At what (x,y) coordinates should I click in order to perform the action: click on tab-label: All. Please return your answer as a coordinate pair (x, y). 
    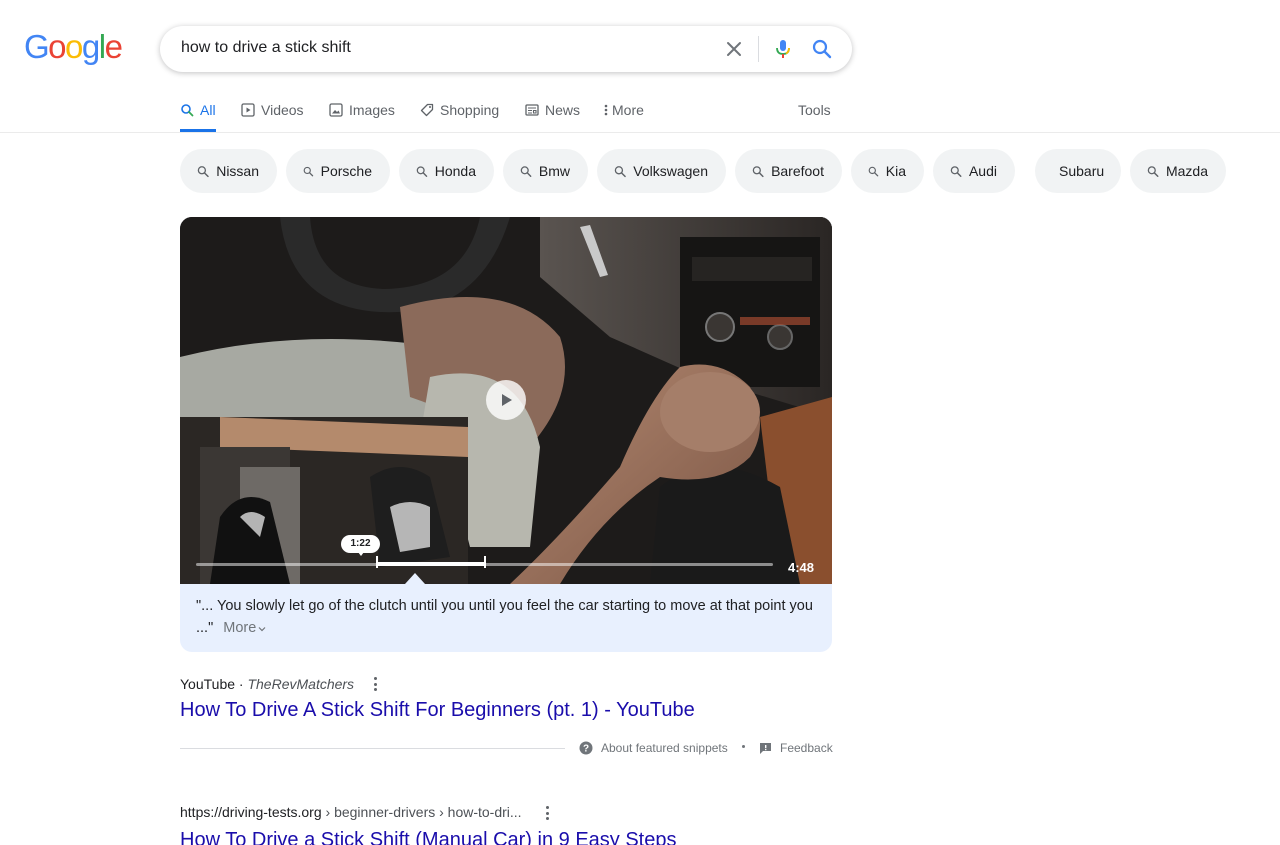
    Looking at the image, I should click on (208, 110).